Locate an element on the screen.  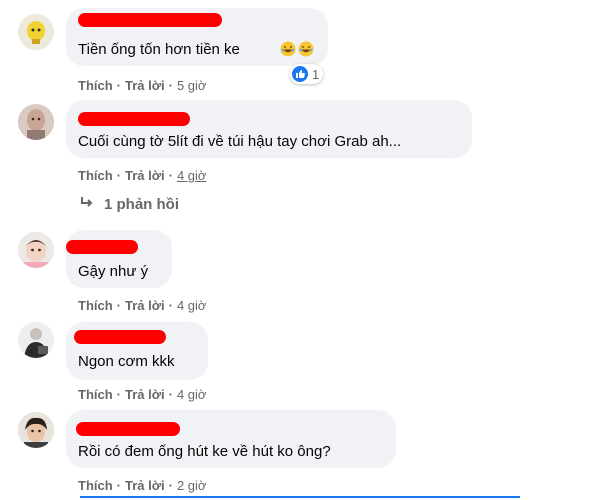
timestamp-link: 5 giờ is located at coordinates (192, 85).